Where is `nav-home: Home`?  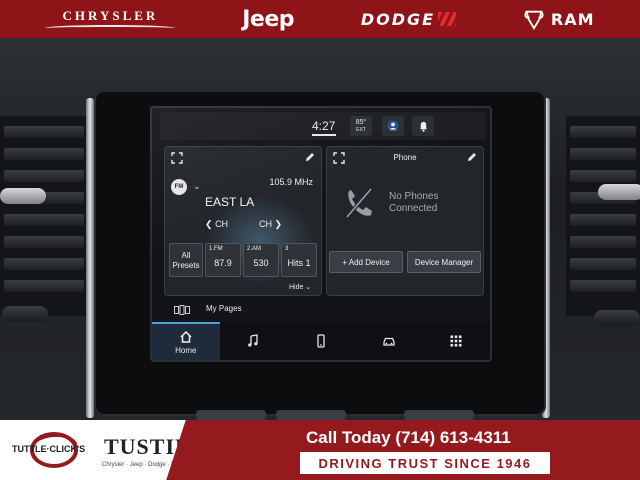
nav-home: Home is located at coordinates (186, 341).